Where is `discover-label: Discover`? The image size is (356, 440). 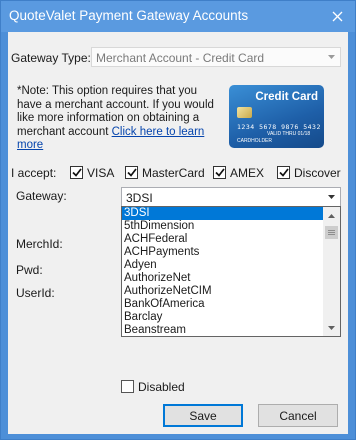
discover-label: Discover is located at coordinates (317, 173).